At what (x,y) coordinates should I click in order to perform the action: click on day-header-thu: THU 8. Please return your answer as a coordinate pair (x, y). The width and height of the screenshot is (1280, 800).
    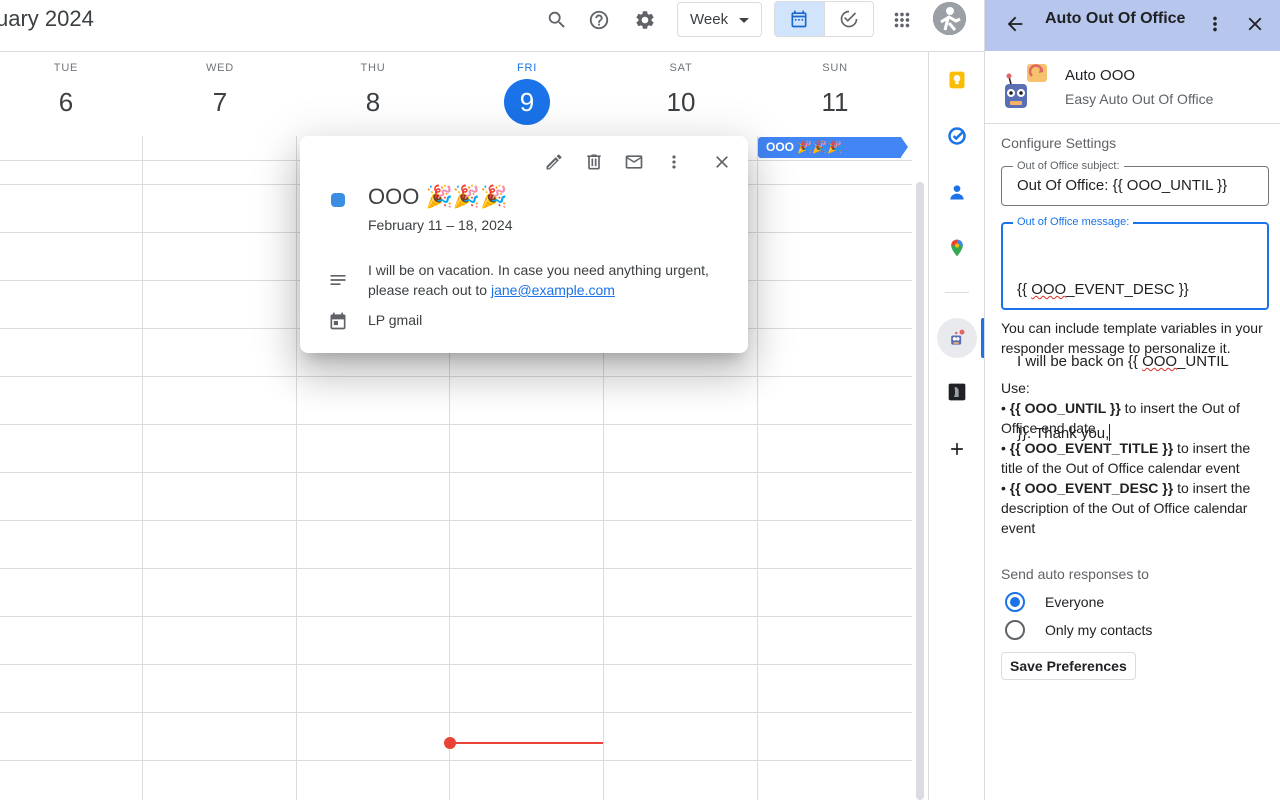
    Looking at the image, I should click on (373, 92).